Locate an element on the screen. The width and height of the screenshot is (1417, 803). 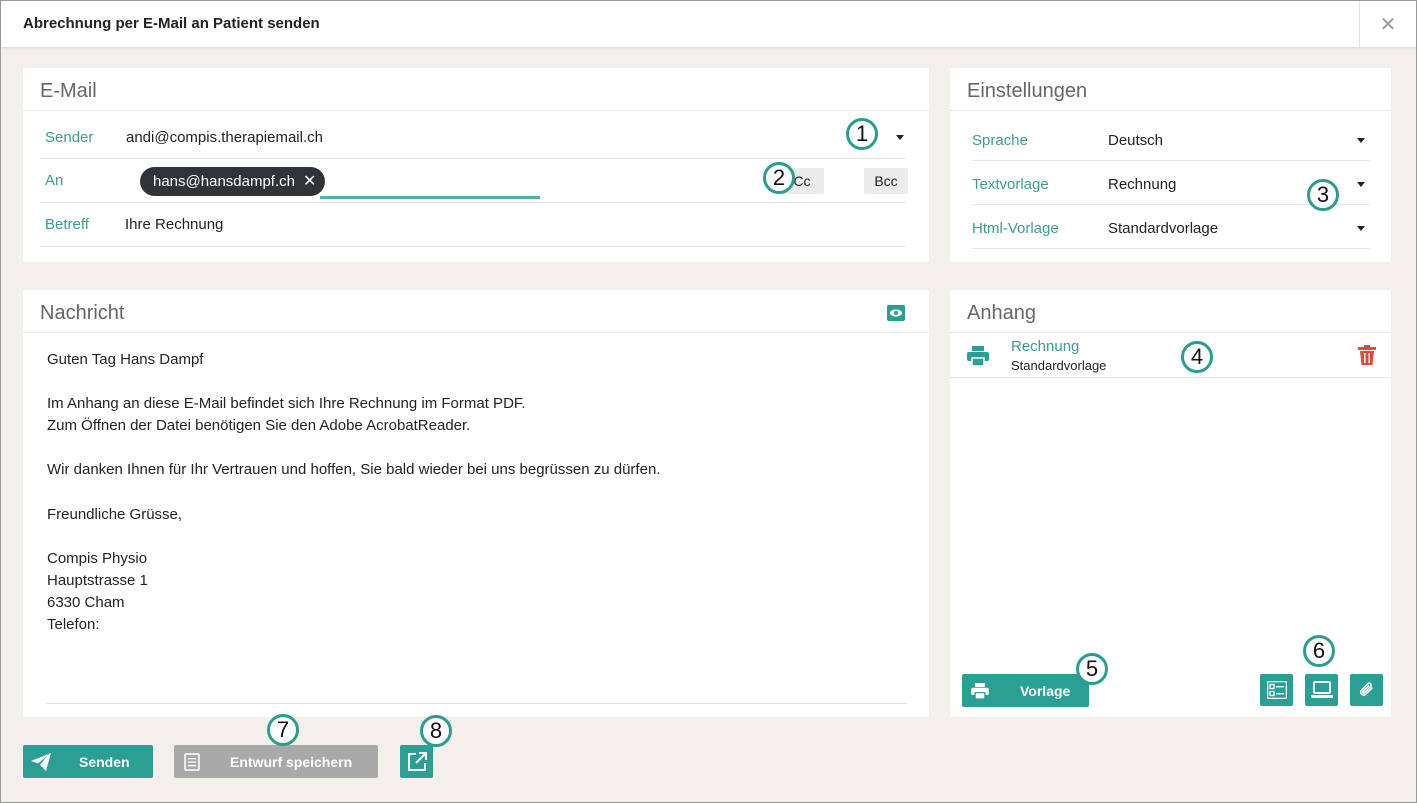
eye-icon is located at coordinates (896, 313).